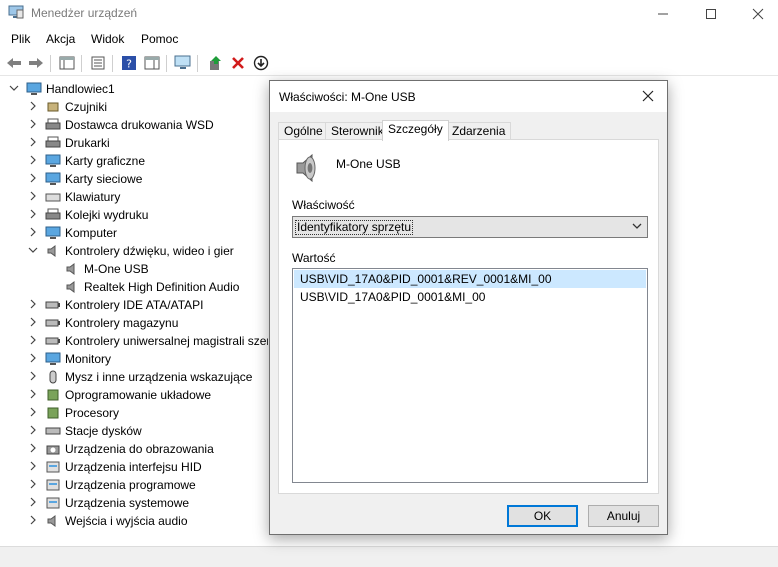 This screenshot has height=567, width=778. What do you see at coordinates (470, 227) in the screenshot?
I see `property-select: Identyfikatory sprzętu` at bounding box center [470, 227].